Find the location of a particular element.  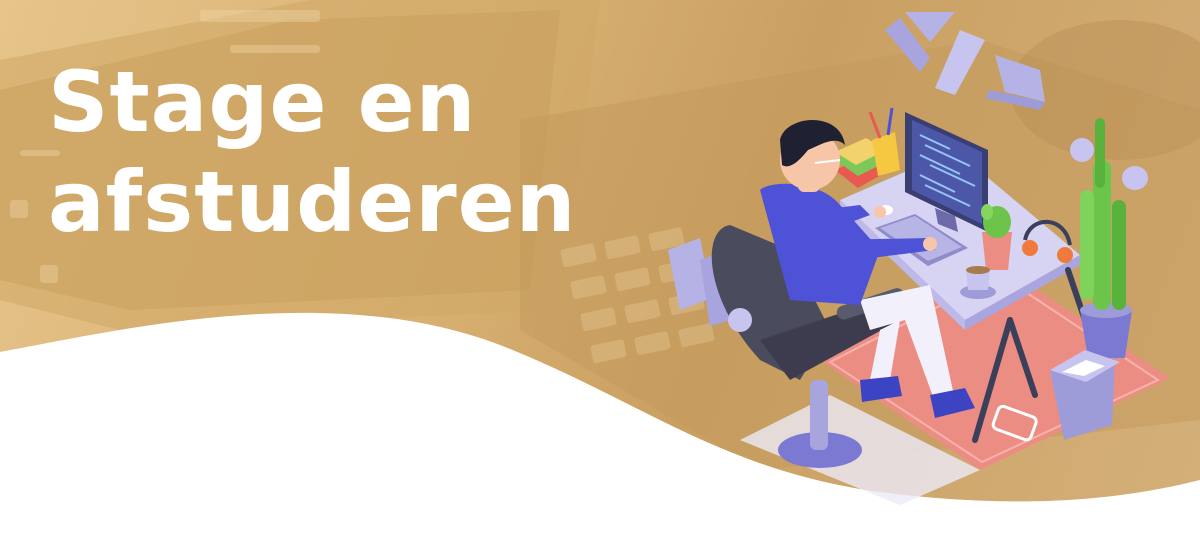

title-line-1: Stage en is located at coordinates (262, 102).